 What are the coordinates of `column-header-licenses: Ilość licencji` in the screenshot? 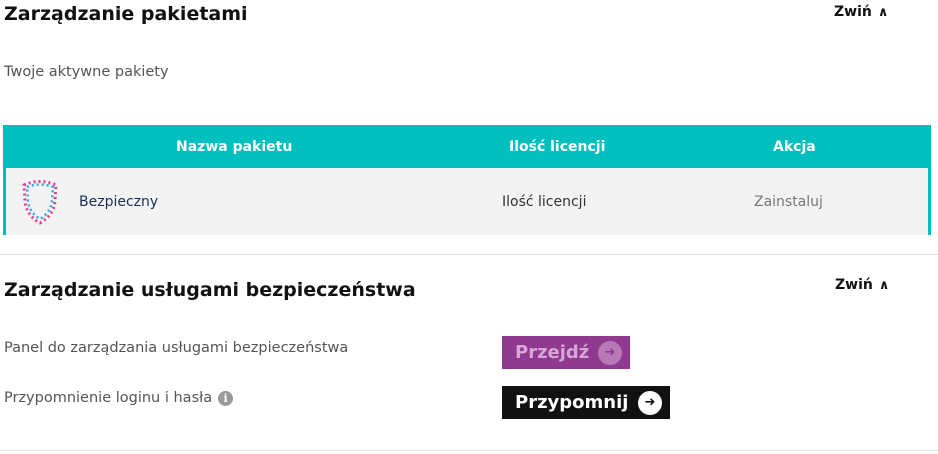 It's located at (557, 147).